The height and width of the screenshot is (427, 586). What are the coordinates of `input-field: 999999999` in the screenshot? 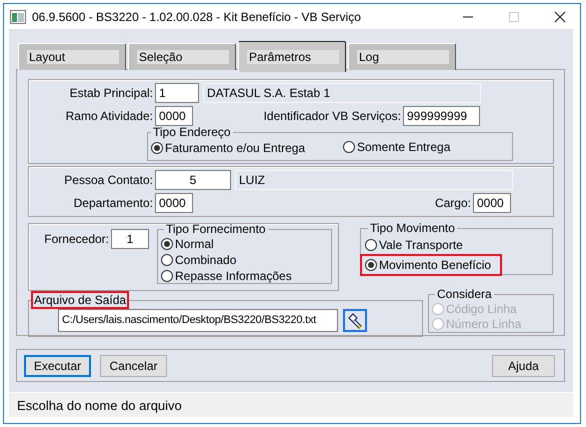 It's located at (441, 116).